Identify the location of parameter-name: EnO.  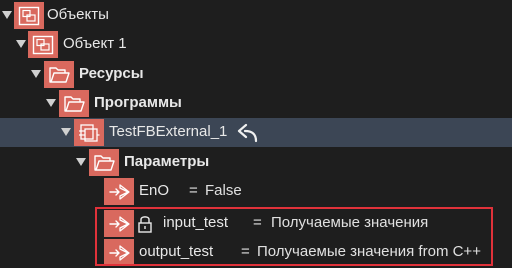
(154, 190).